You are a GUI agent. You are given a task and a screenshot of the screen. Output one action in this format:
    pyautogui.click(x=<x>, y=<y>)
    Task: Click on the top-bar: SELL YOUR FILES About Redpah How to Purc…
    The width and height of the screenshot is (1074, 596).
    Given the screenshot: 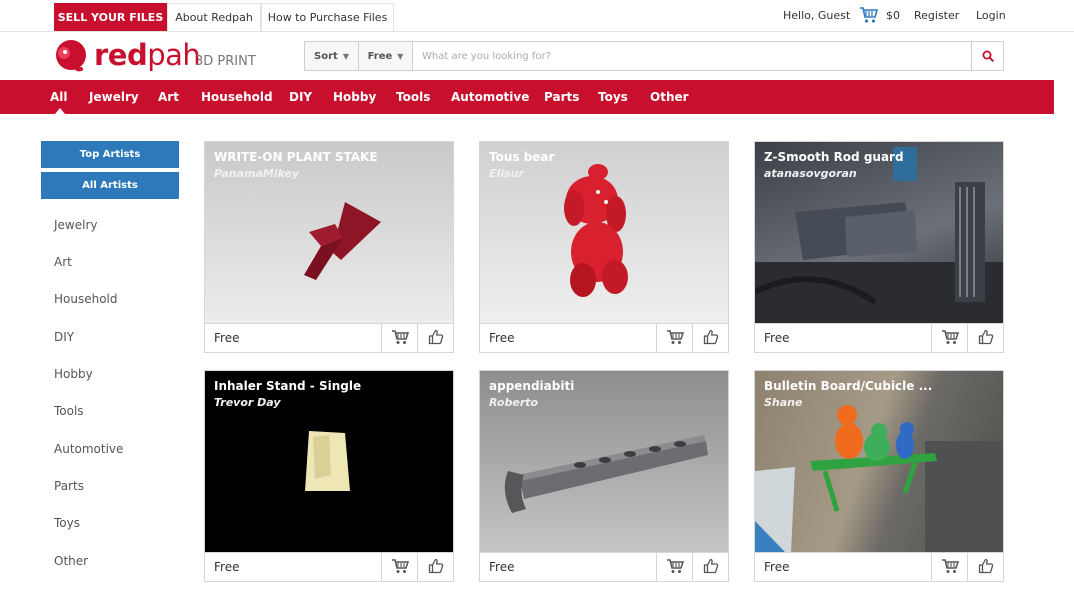 What is the action you would take?
    pyautogui.click(x=537, y=16)
    